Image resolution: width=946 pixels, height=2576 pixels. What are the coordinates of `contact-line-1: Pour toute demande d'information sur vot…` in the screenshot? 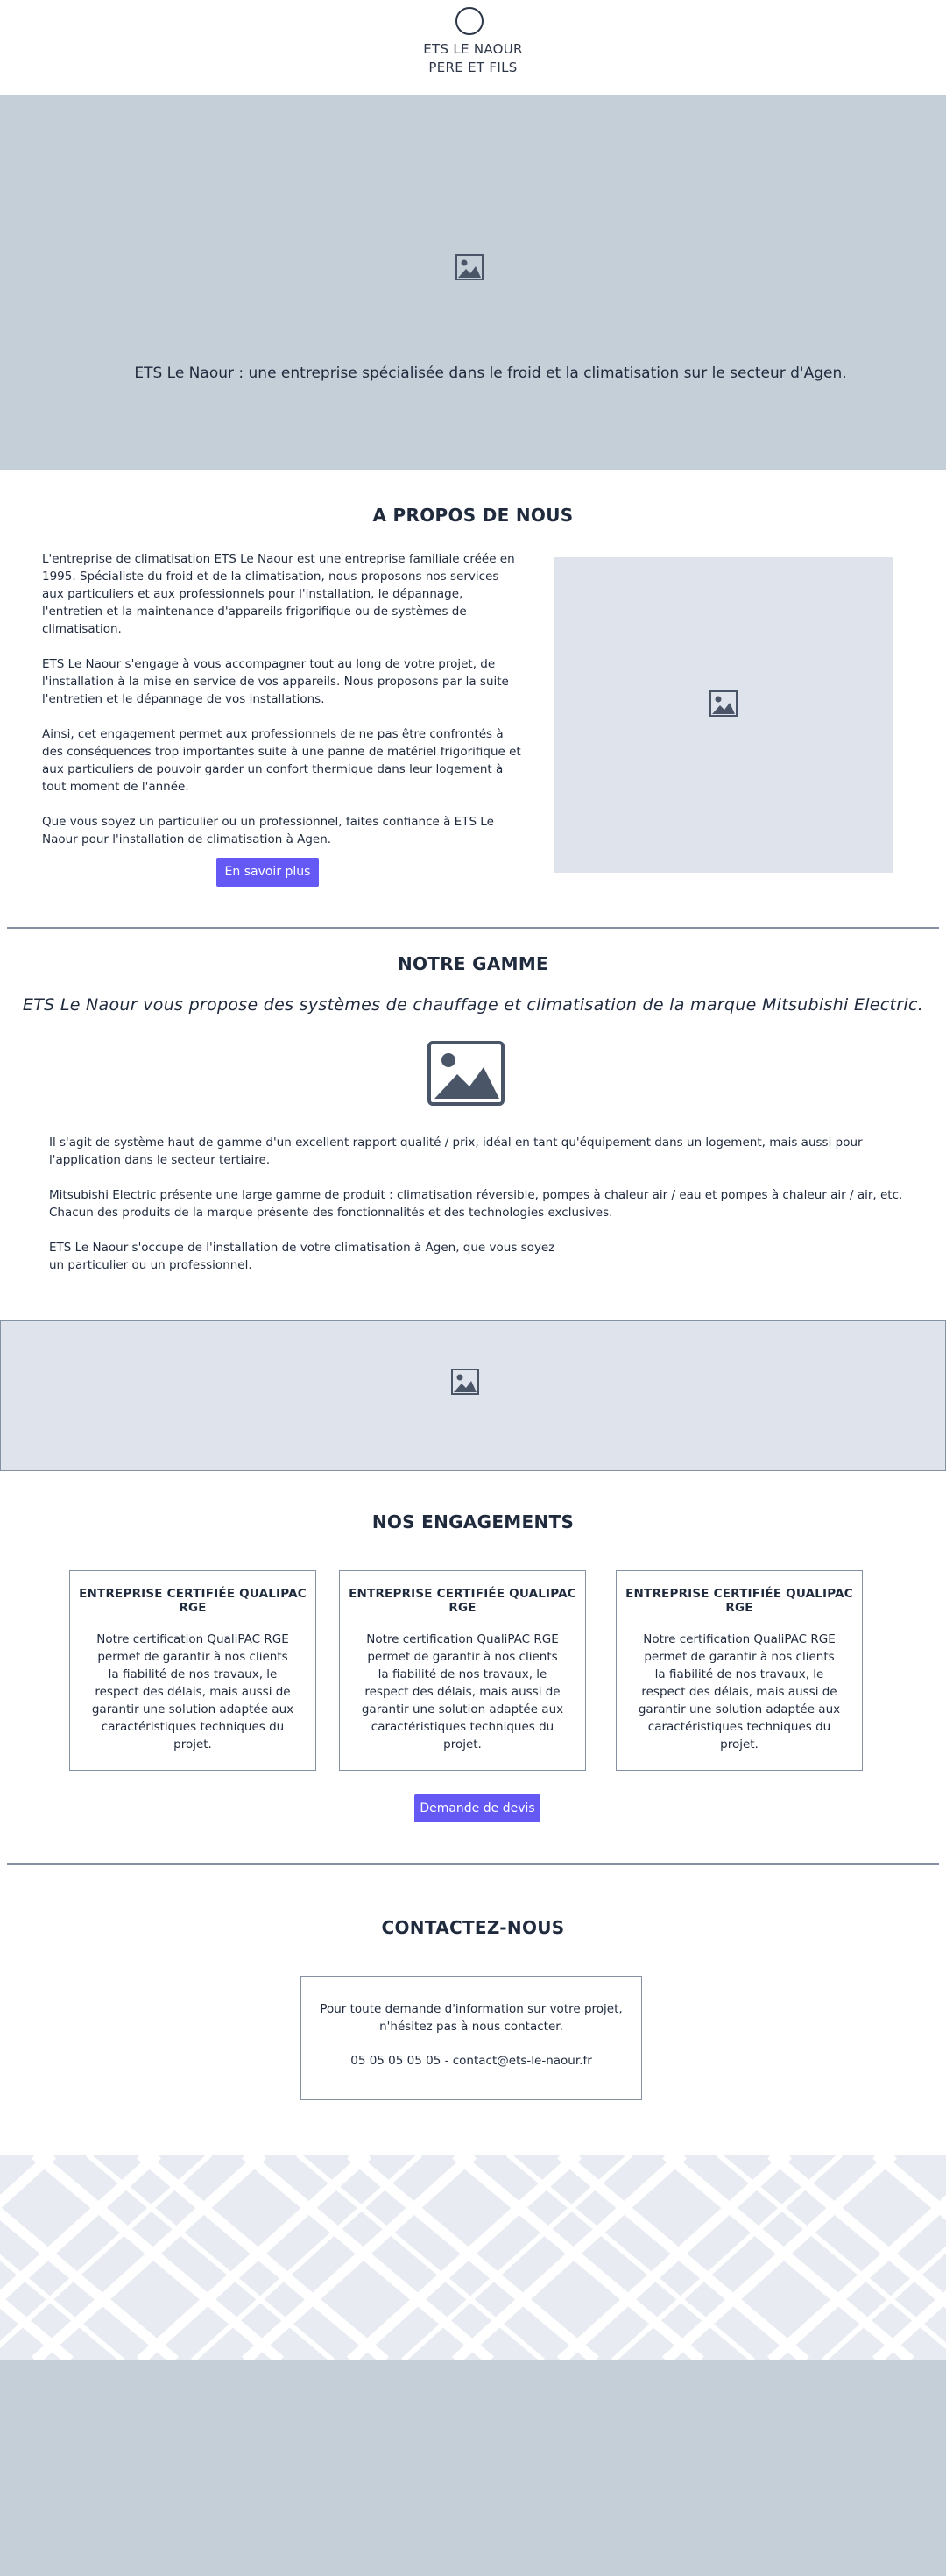 It's located at (472, 2009).